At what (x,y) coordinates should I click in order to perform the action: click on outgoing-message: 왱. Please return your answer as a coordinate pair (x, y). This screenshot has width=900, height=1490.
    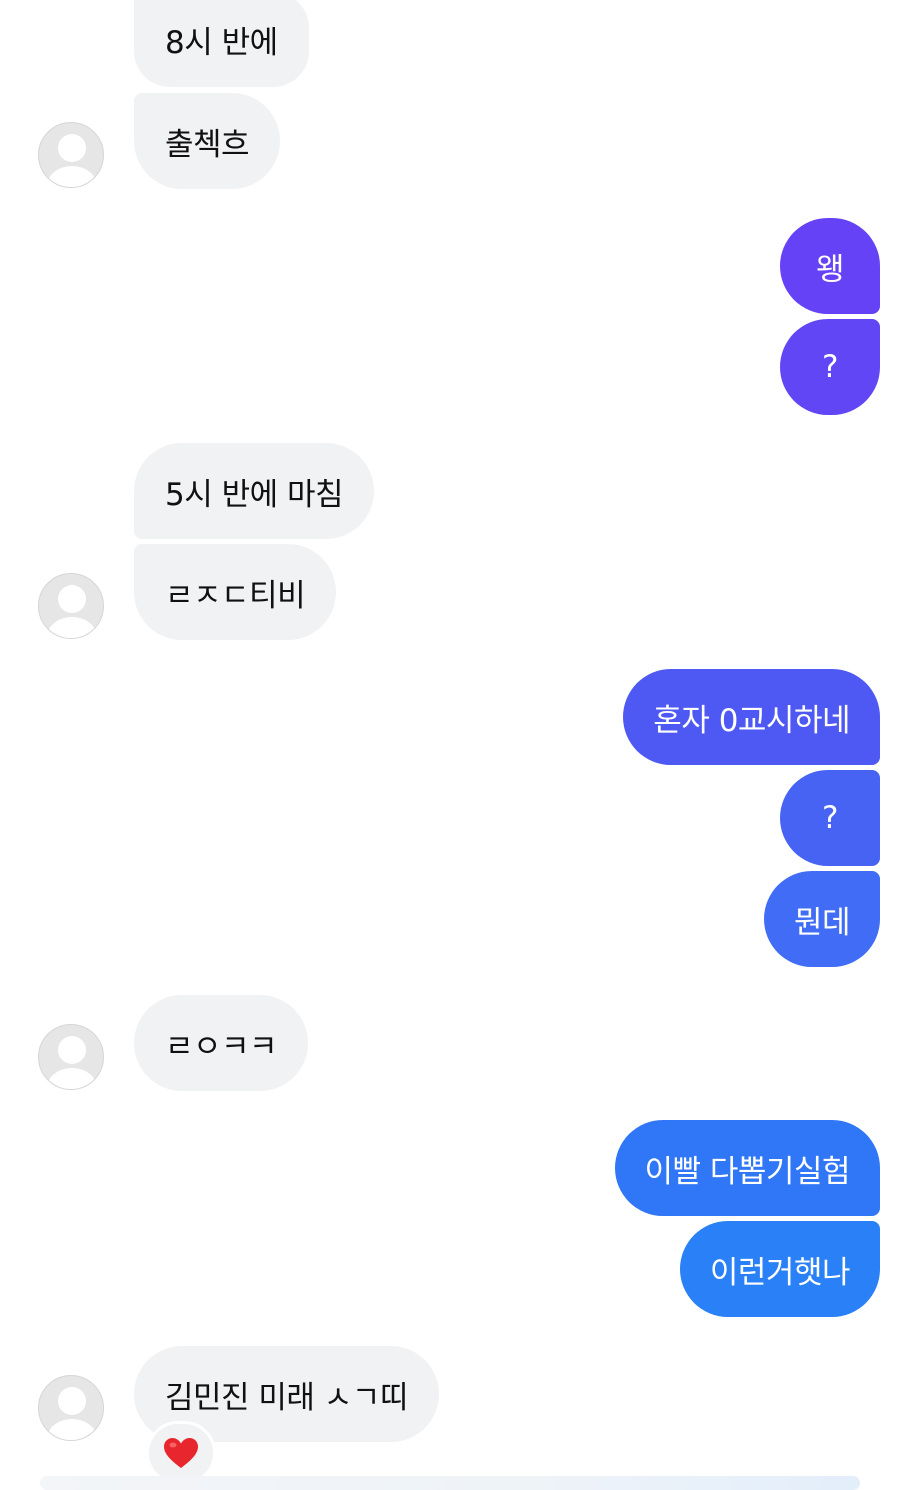
    Looking at the image, I should click on (830, 266).